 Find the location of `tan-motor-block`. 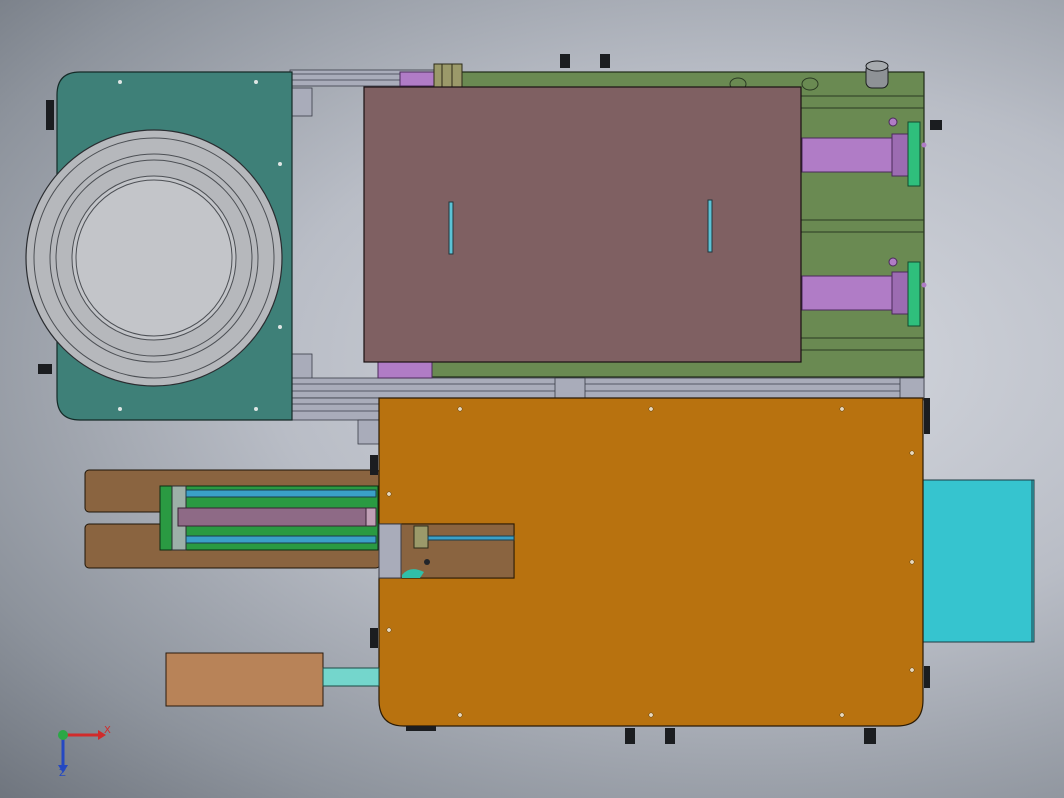

tan-motor-block is located at coordinates (244, 679).